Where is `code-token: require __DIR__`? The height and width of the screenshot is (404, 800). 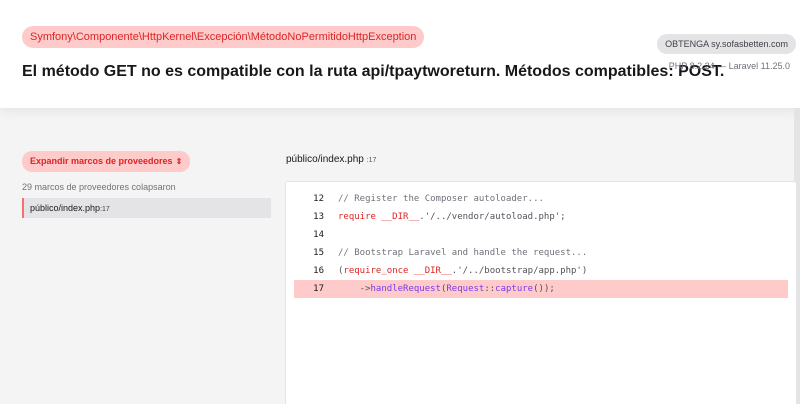
code-token: require __DIR__ is located at coordinates (379, 217).